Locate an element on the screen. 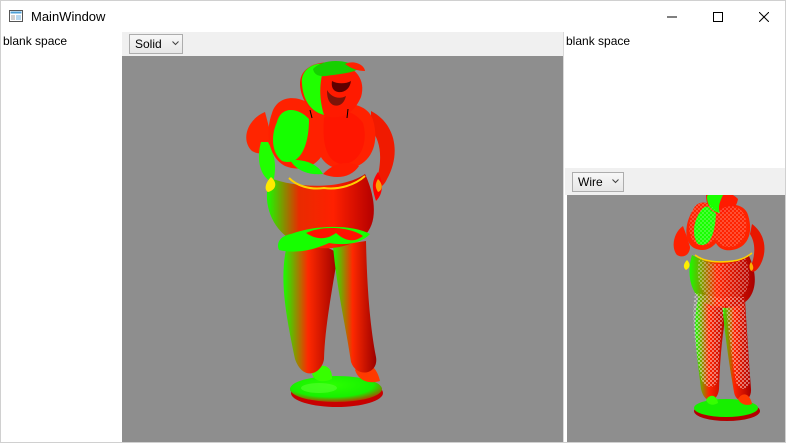 The image size is (786, 443). main-render-mode-dropdown: Solid is located at coordinates (156, 44).